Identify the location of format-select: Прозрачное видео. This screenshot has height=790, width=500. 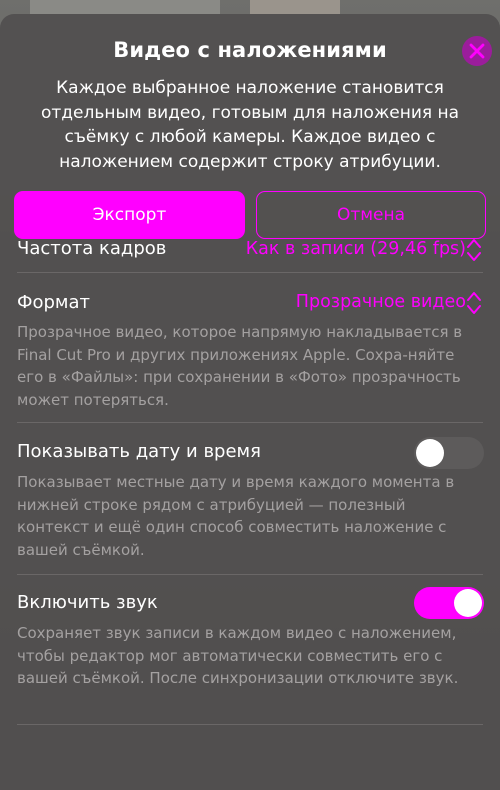
(381, 302).